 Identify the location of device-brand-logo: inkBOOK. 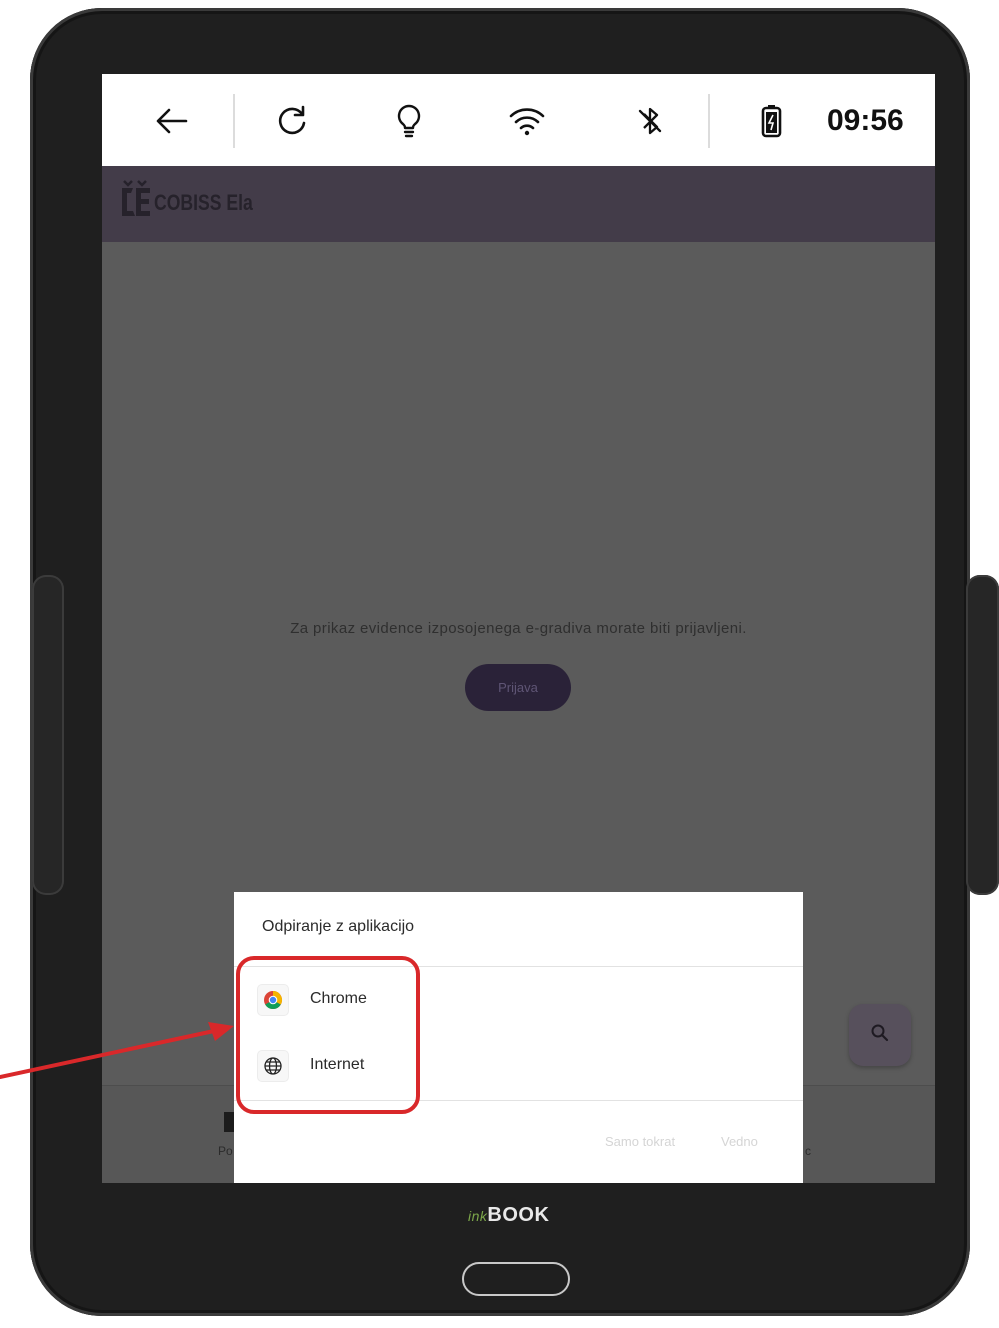
(509, 1215).